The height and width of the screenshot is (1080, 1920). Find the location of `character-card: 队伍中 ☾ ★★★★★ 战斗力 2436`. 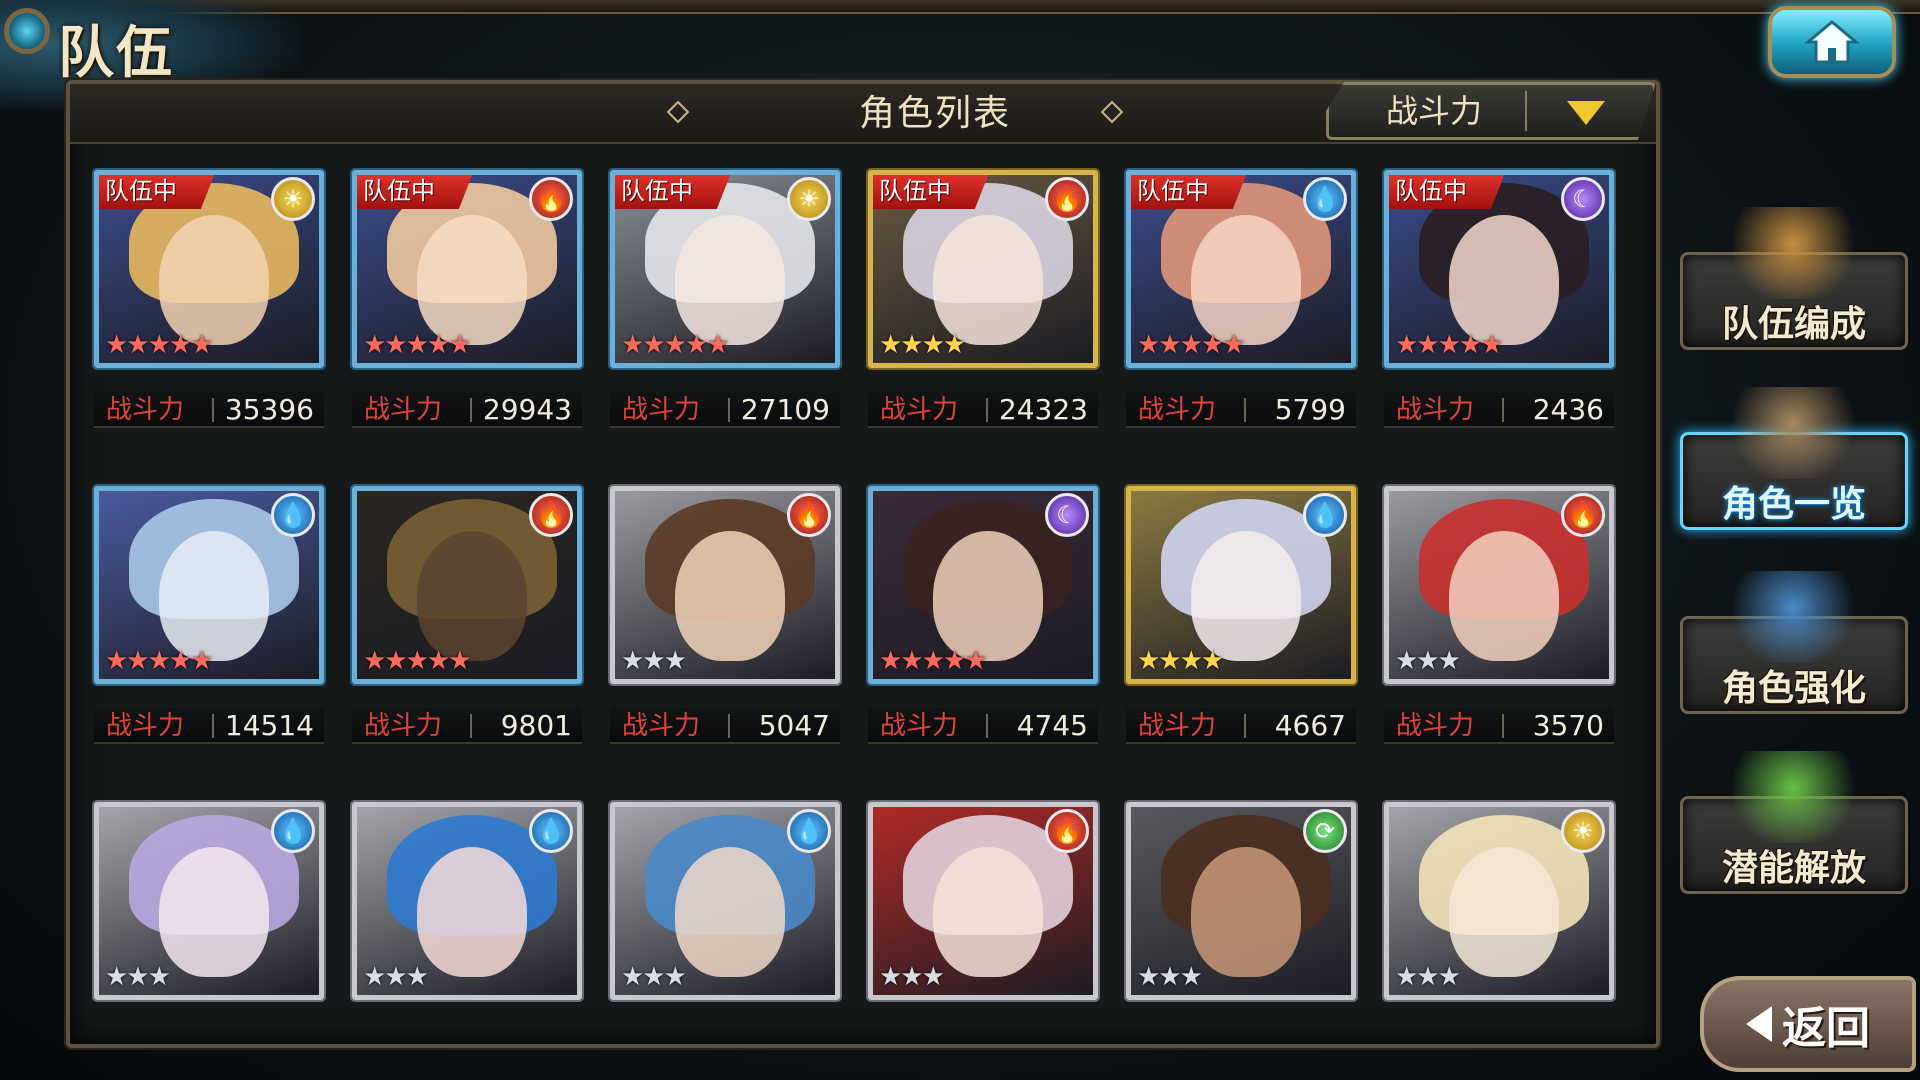

character-card: 队伍中 ☾ ★★★★★ 战斗力 2436 is located at coordinates (1499, 298).